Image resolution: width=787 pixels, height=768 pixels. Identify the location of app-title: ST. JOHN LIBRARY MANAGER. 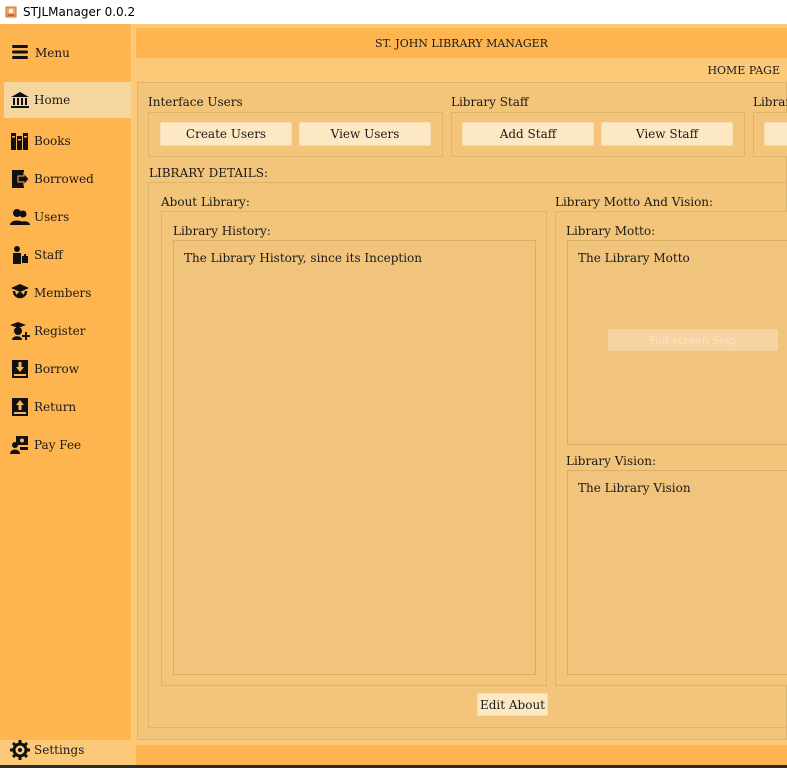
(461, 43).